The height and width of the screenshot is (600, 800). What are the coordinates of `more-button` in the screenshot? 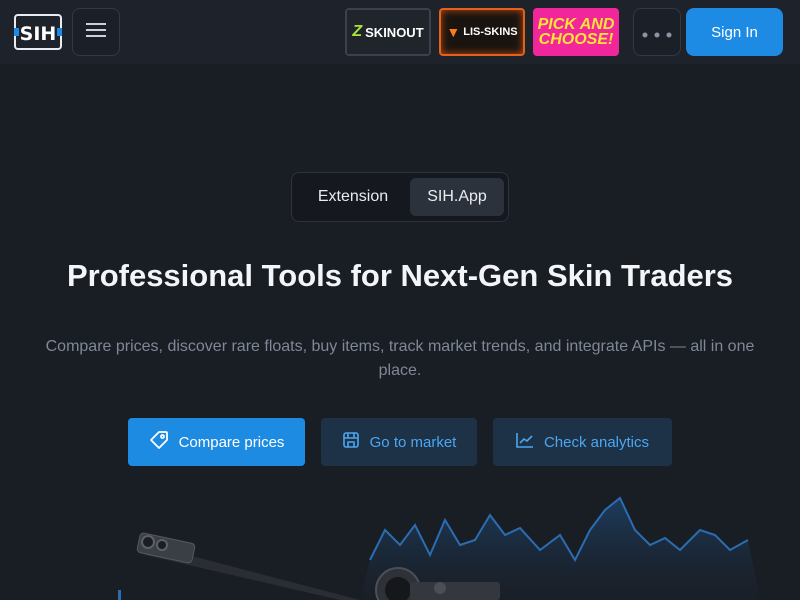 It's located at (657, 32).